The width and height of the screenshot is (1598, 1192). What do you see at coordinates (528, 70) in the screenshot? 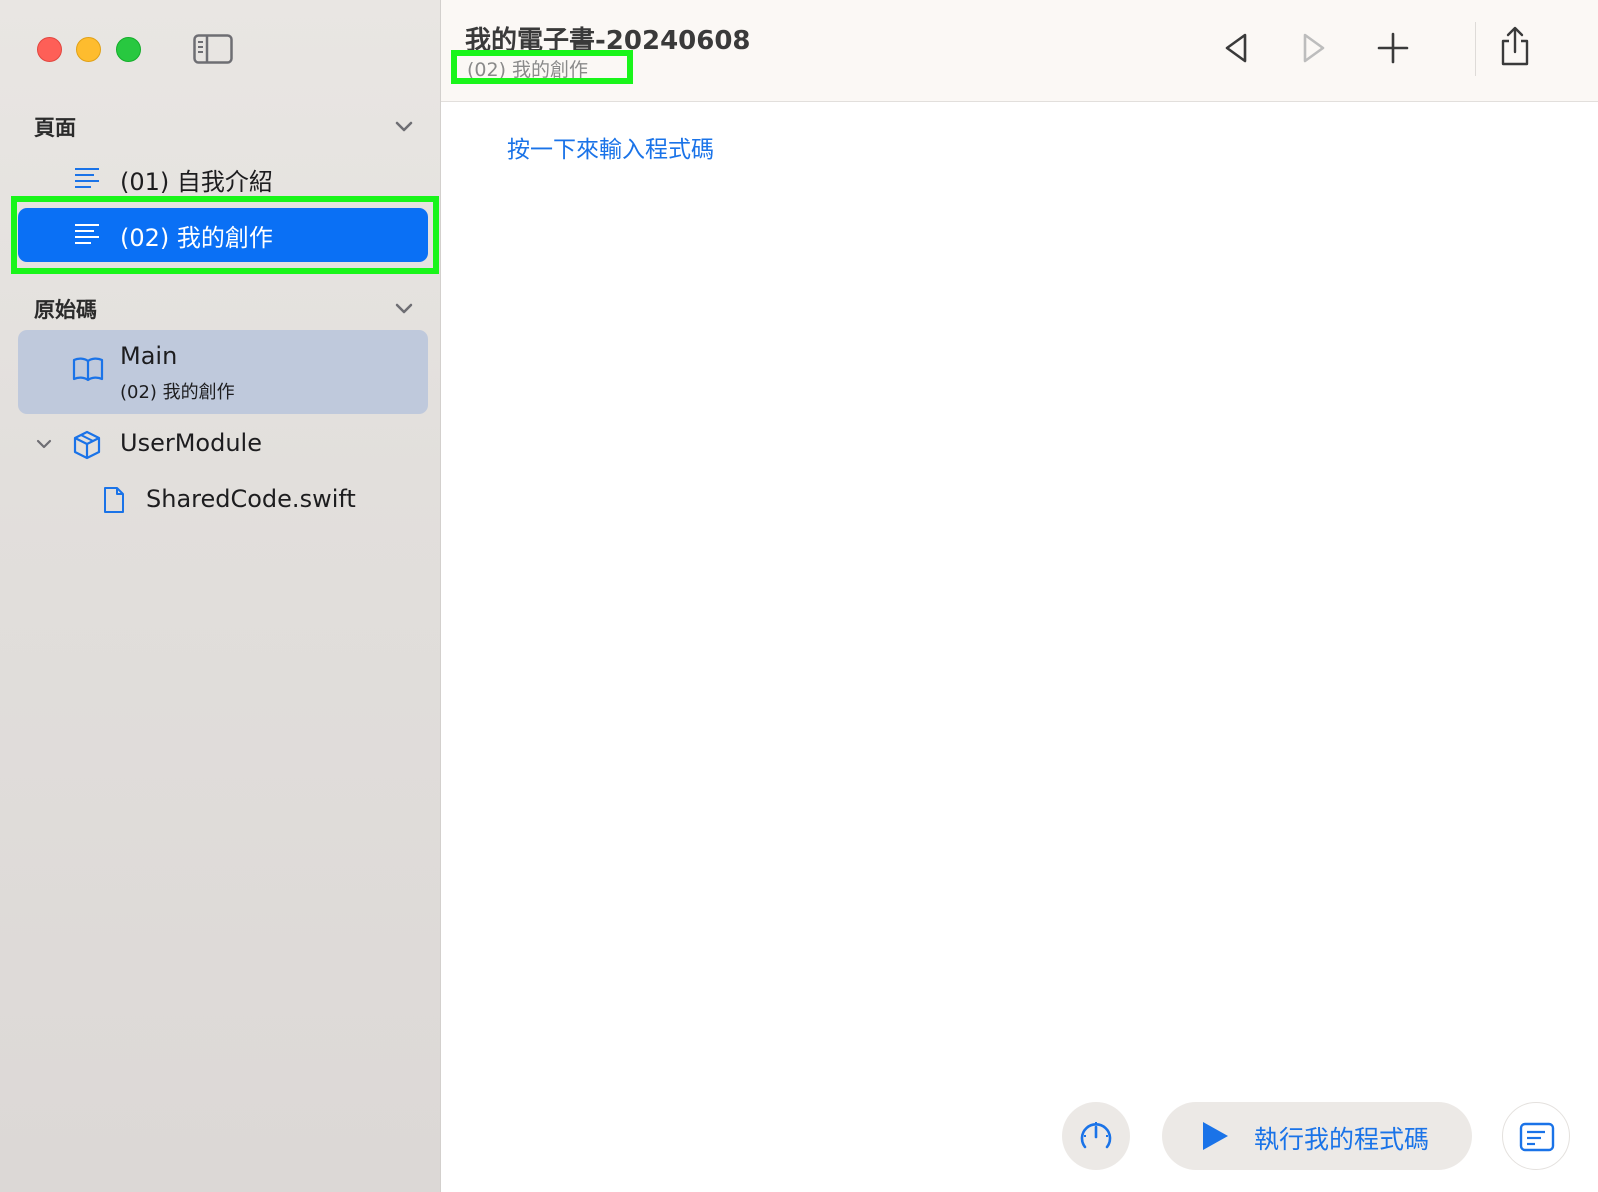
I see `document-subtitle: (02) 我的創作` at bounding box center [528, 70].